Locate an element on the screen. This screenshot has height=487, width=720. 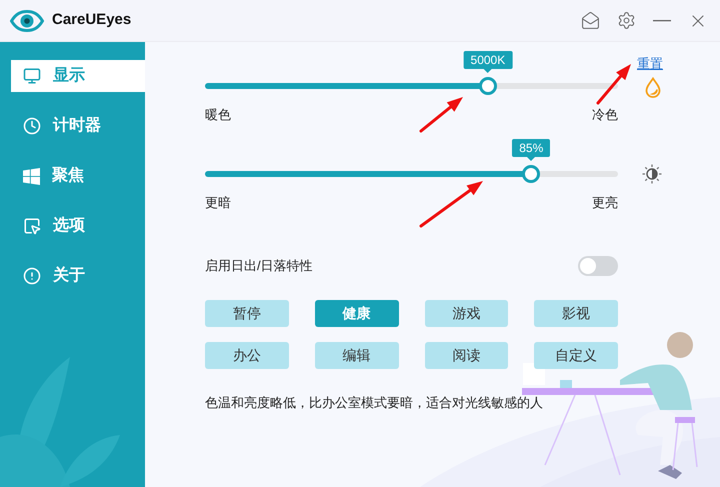
settings-button is located at coordinates (626, 20).